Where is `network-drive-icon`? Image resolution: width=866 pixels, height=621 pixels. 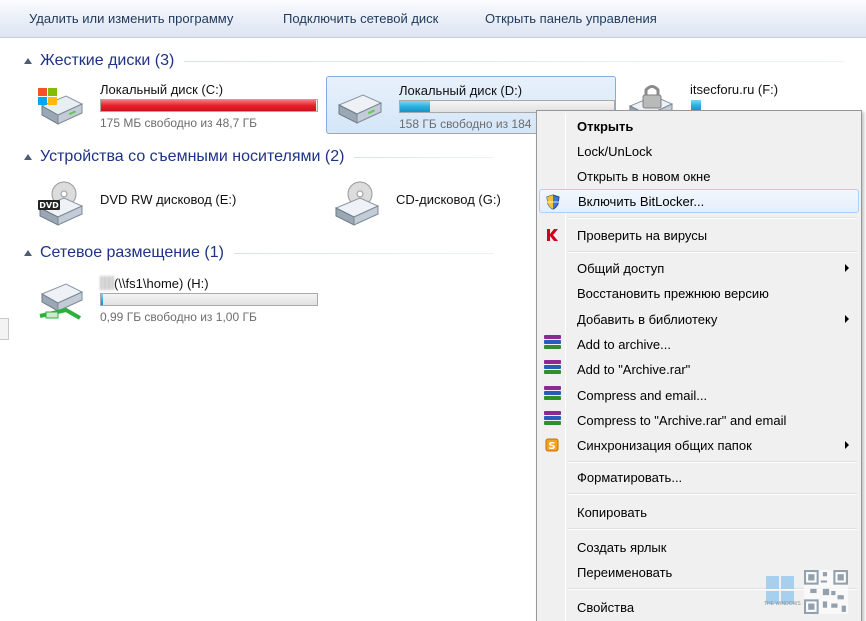 network-drive-icon is located at coordinates (61, 301).